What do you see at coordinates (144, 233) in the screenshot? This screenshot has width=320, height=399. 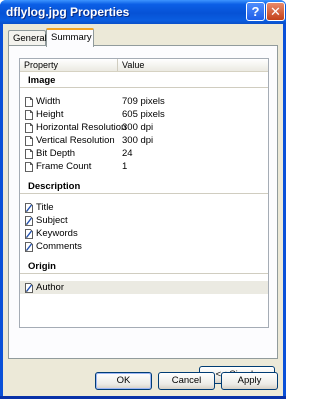 I see `property-row: Keywords` at bounding box center [144, 233].